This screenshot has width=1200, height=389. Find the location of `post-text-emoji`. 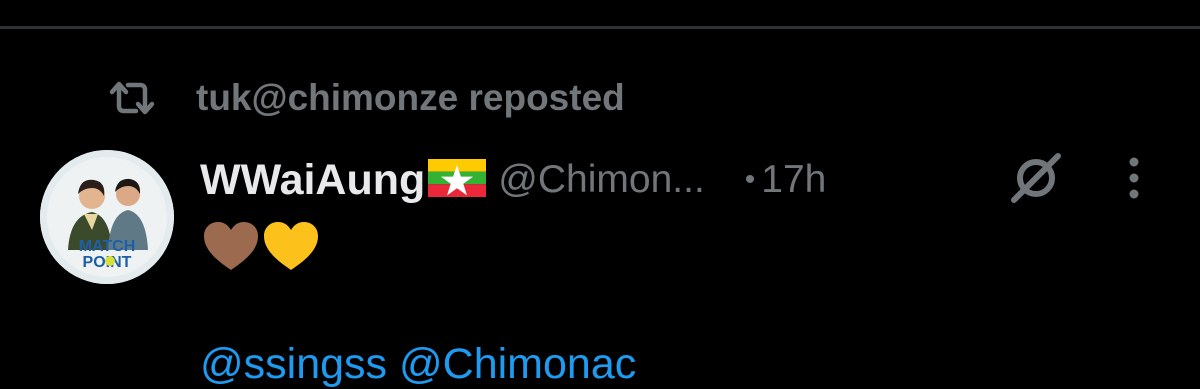

post-text-emoji is located at coordinates (262, 246).